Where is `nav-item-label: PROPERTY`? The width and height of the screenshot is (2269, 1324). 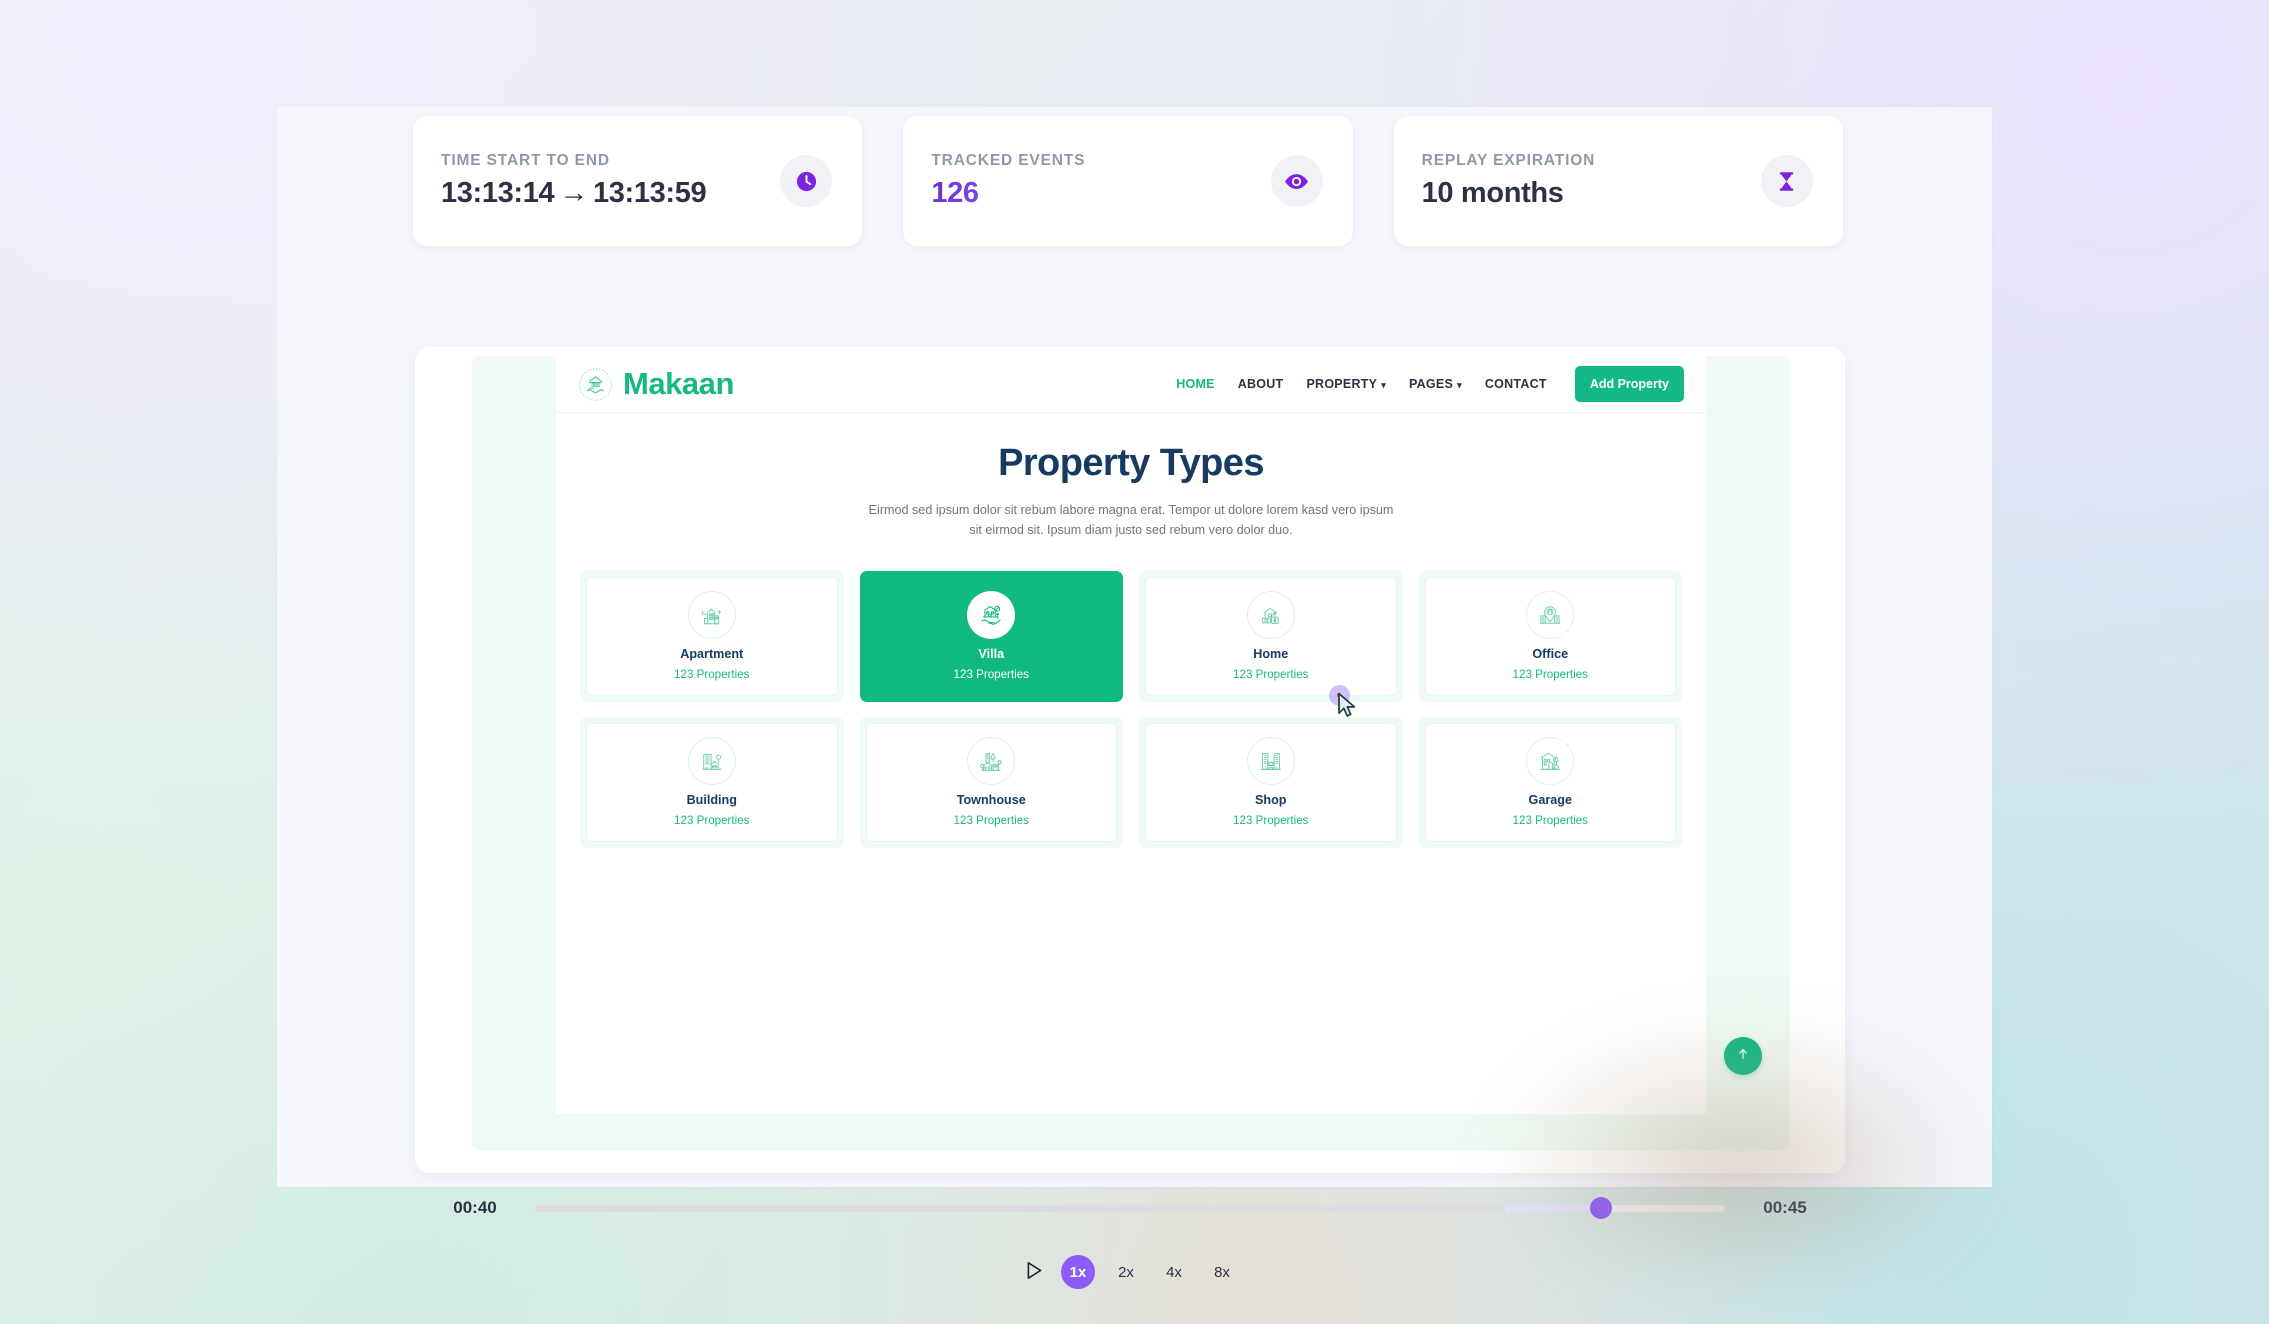 nav-item-label: PROPERTY is located at coordinates (1342, 384).